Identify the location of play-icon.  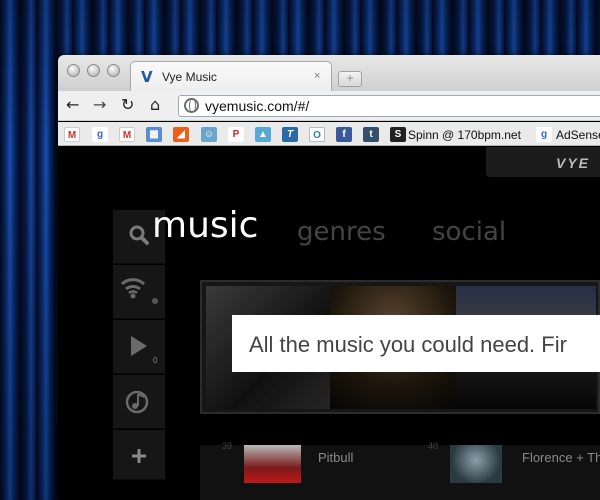
(139, 346).